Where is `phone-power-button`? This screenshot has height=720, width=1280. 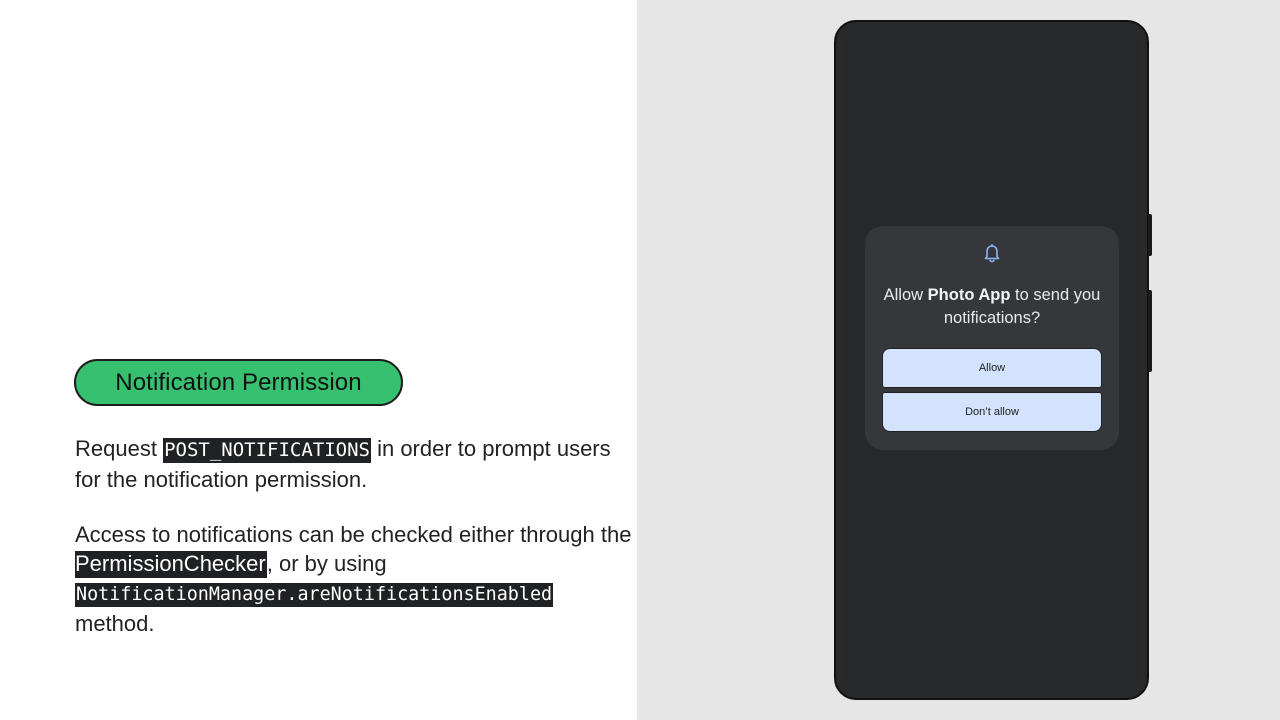 phone-power-button is located at coordinates (1150, 235).